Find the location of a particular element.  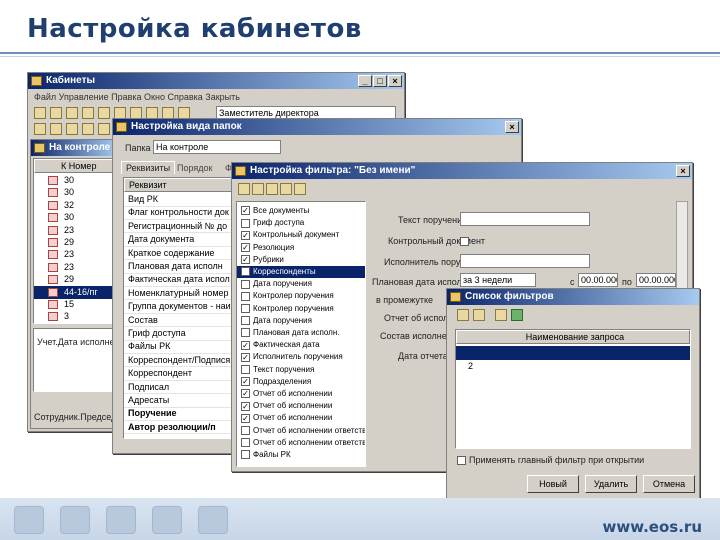

tab-requisites: Реквизиты is located at coordinates (148, 167).